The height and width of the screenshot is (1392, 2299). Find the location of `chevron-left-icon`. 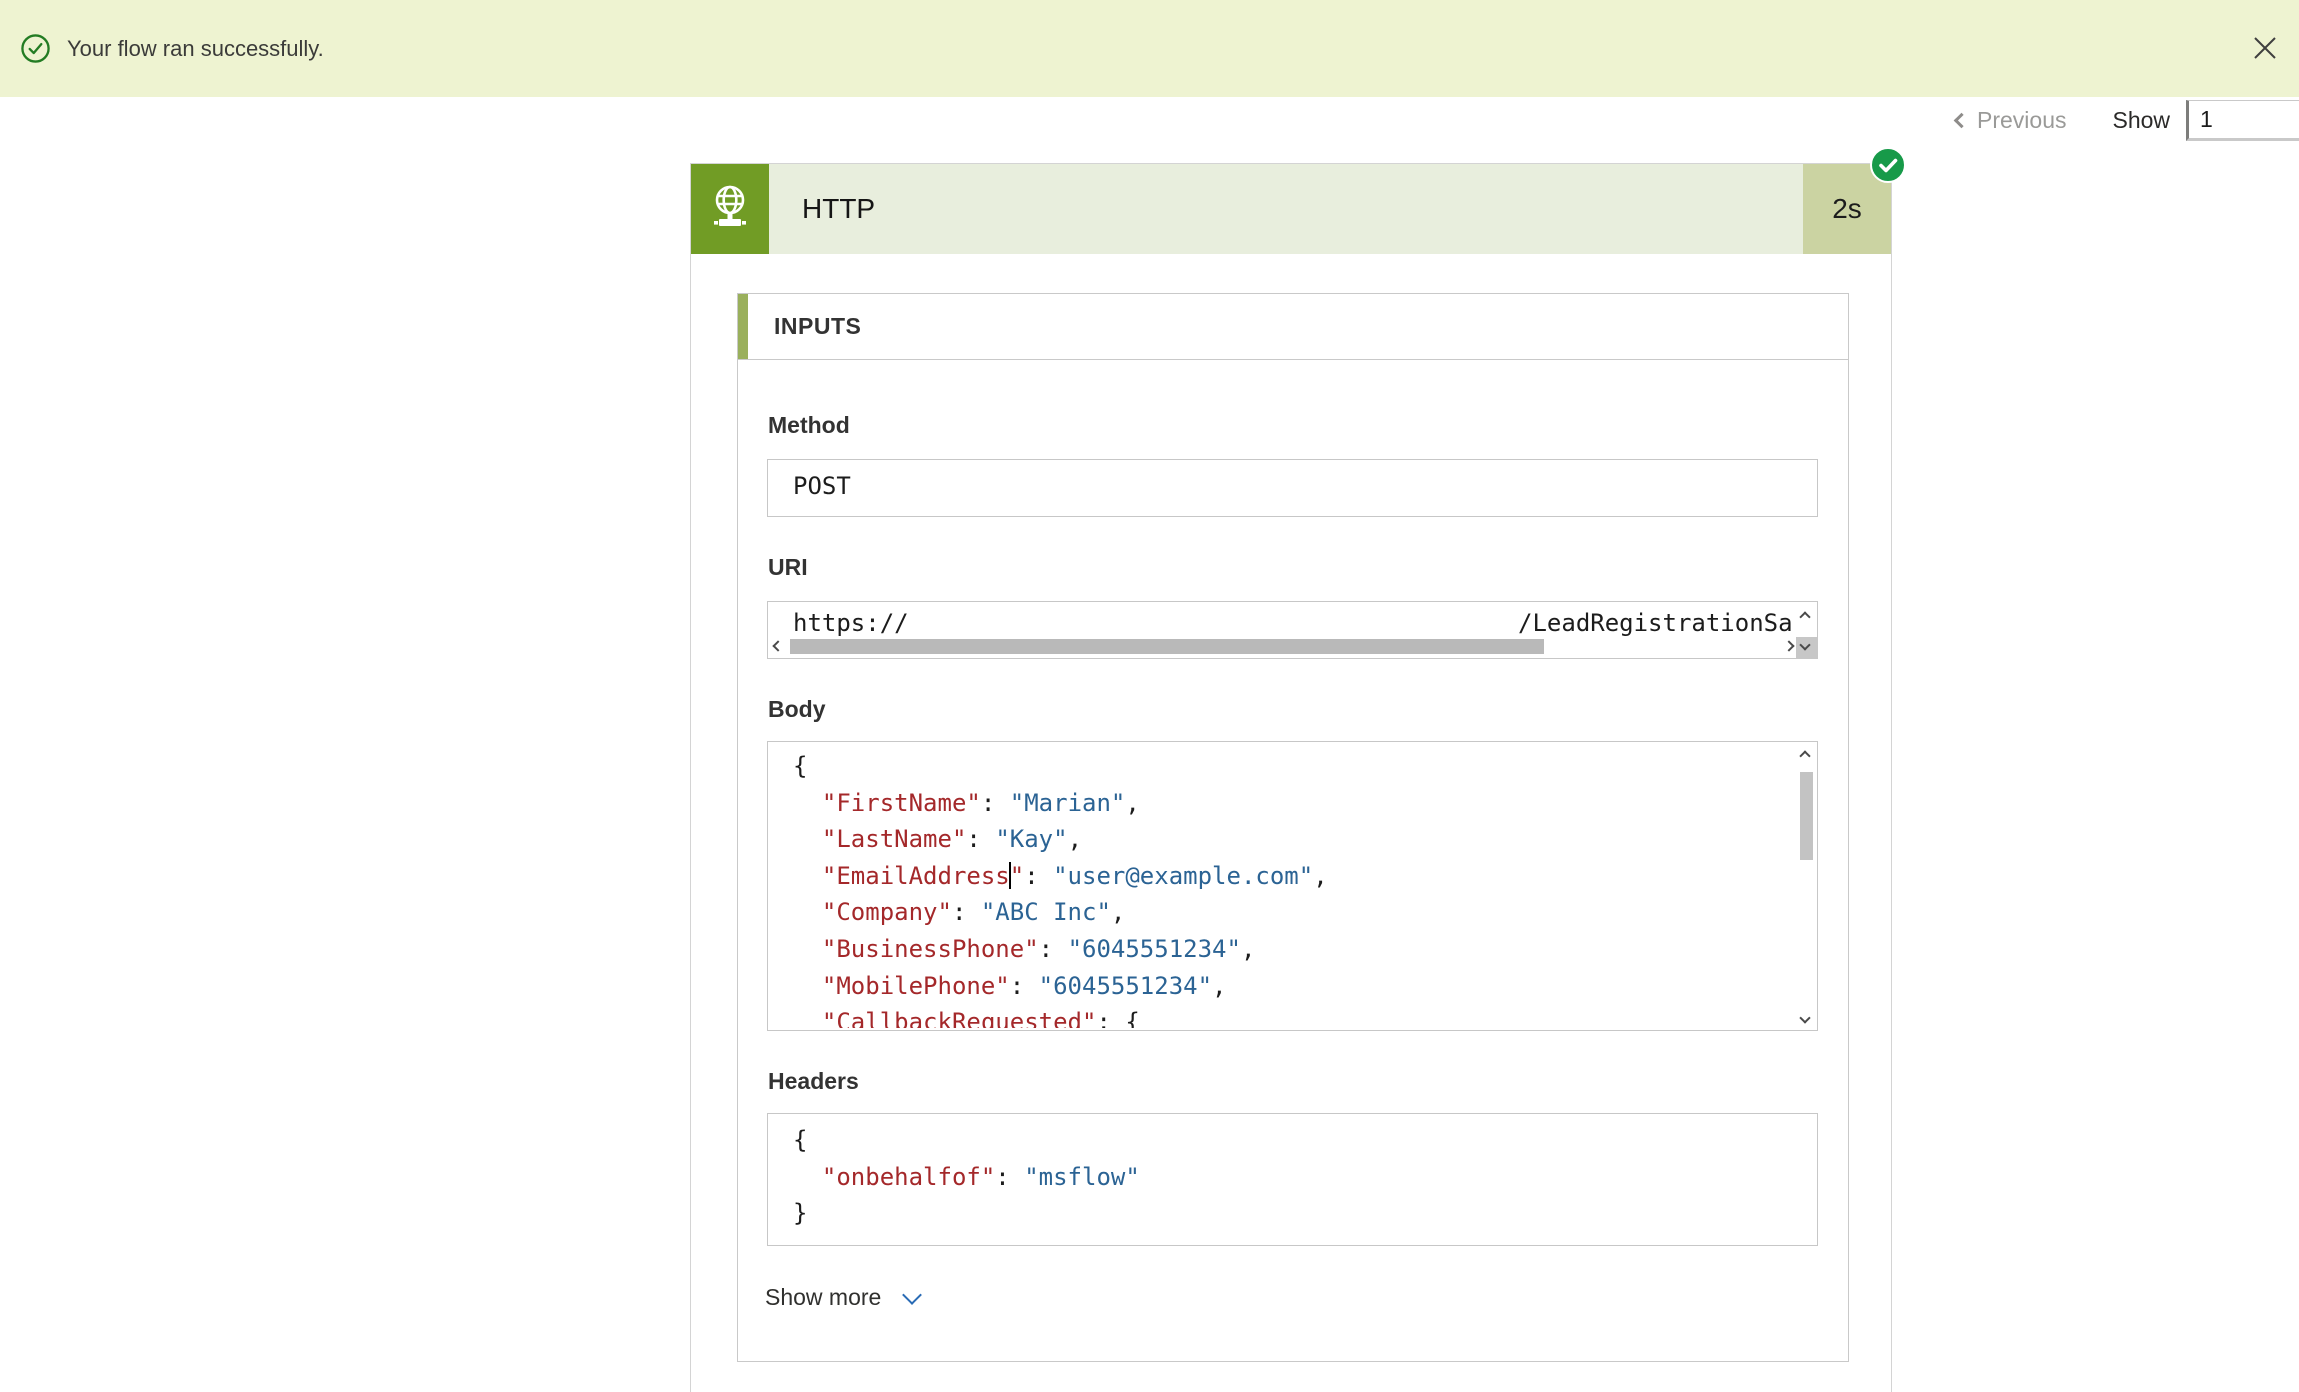

chevron-left-icon is located at coordinates (1961, 120).